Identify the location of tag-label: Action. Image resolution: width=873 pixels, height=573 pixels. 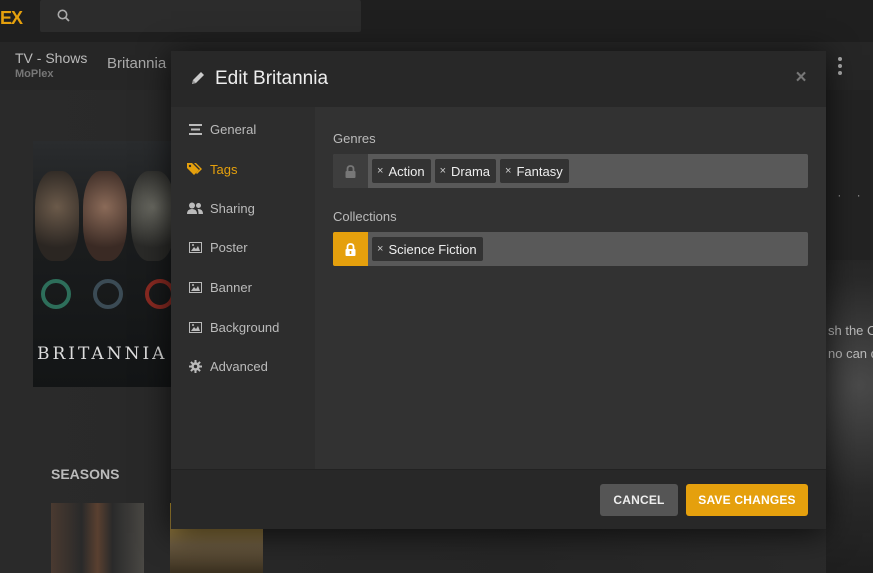
(406, 171).